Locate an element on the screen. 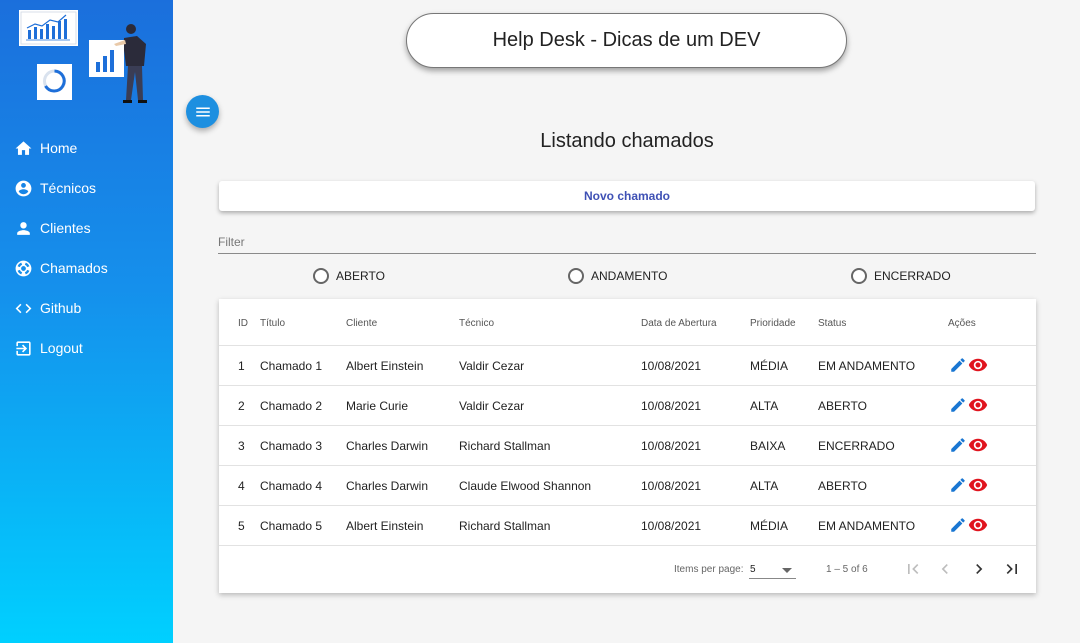 The image size is (1080, 643). cell-cliente: Marie Curie is located at coordinates (377, 406).